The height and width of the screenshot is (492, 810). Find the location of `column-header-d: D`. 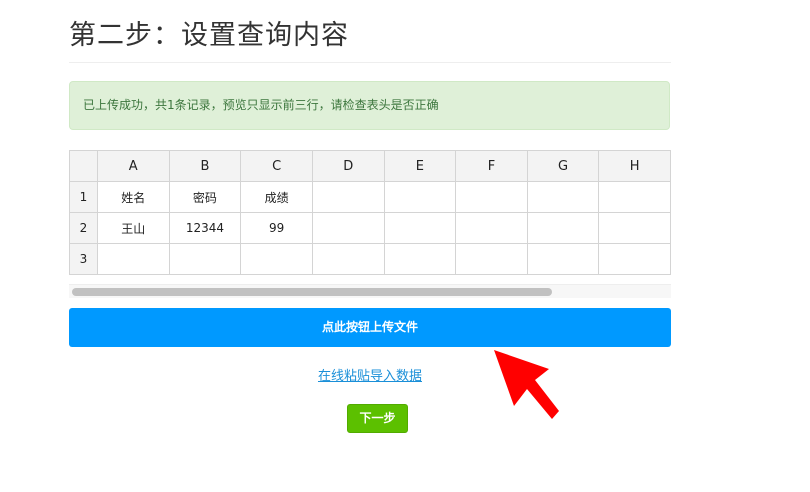

column-header-d: D is located at coordinates (348, 166).